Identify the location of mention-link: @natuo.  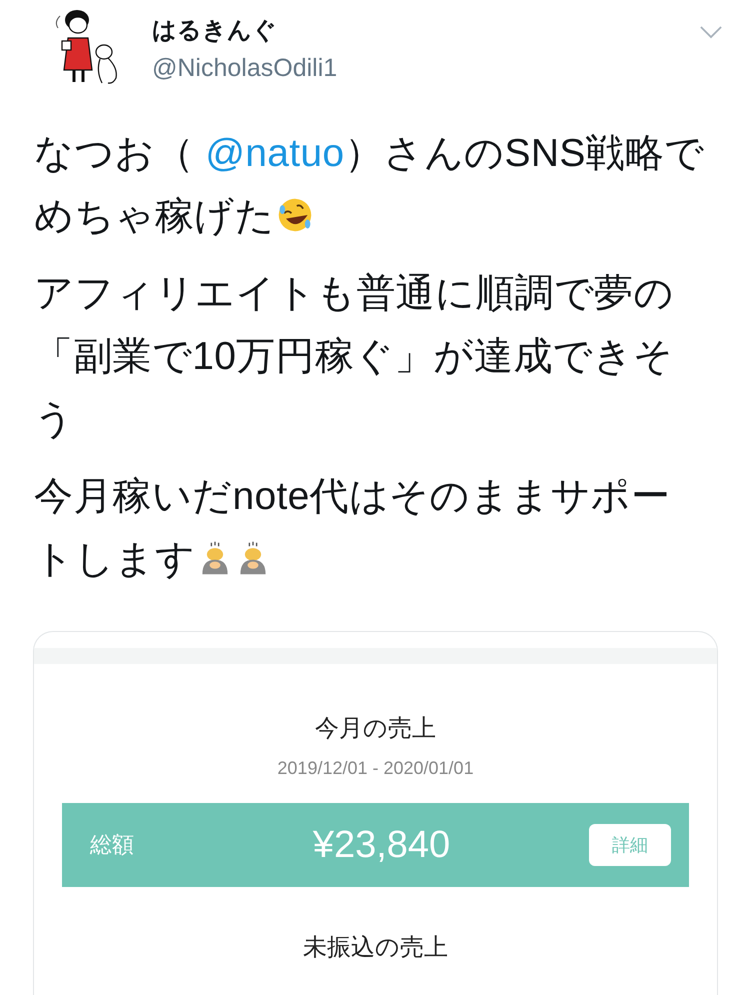
(274, 153).